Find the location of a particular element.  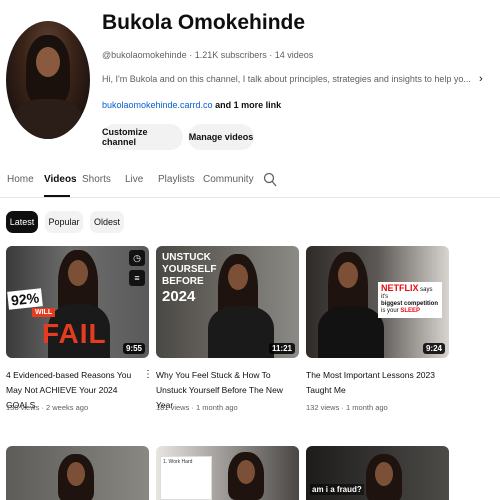

thumb-will-text: WILL is located at coordinates (44, 312).